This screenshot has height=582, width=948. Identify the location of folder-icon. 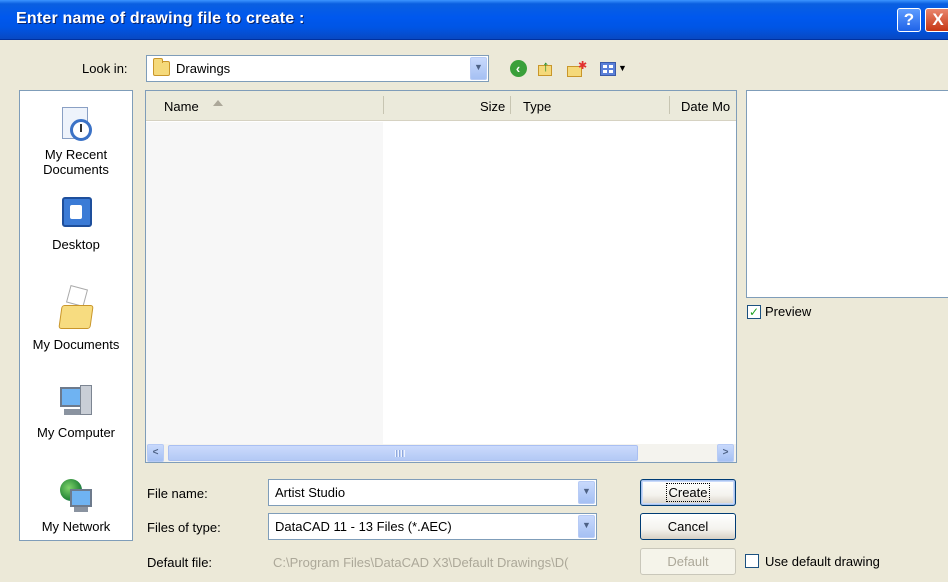
(161, 67).